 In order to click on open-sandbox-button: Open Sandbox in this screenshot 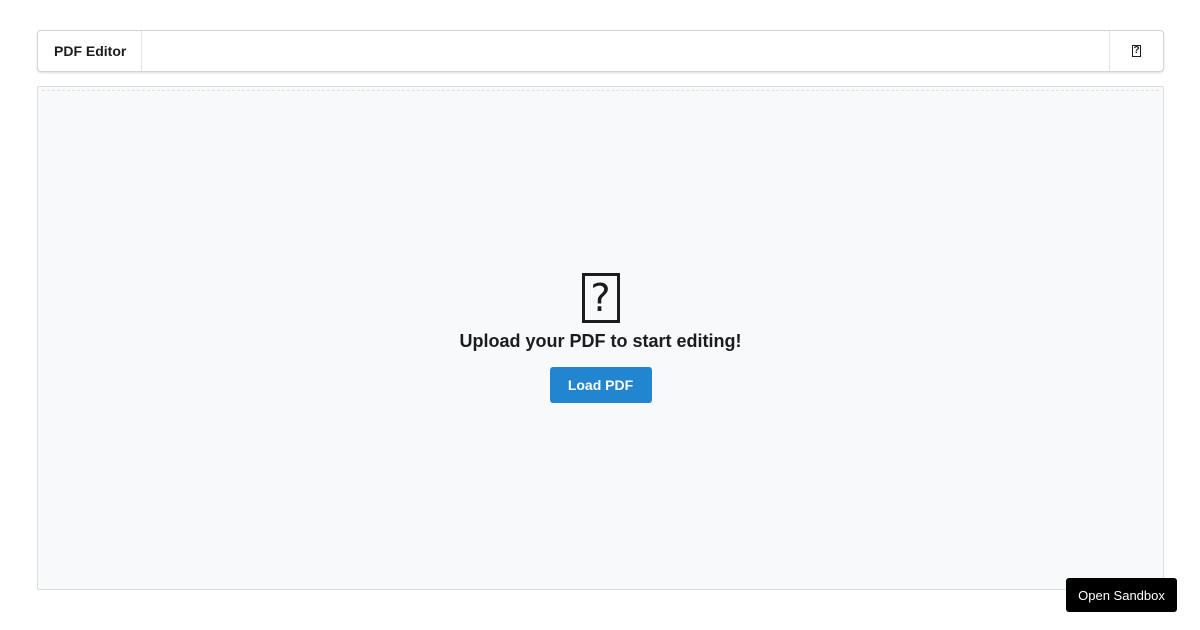, I will do `click(1121, 595)`.